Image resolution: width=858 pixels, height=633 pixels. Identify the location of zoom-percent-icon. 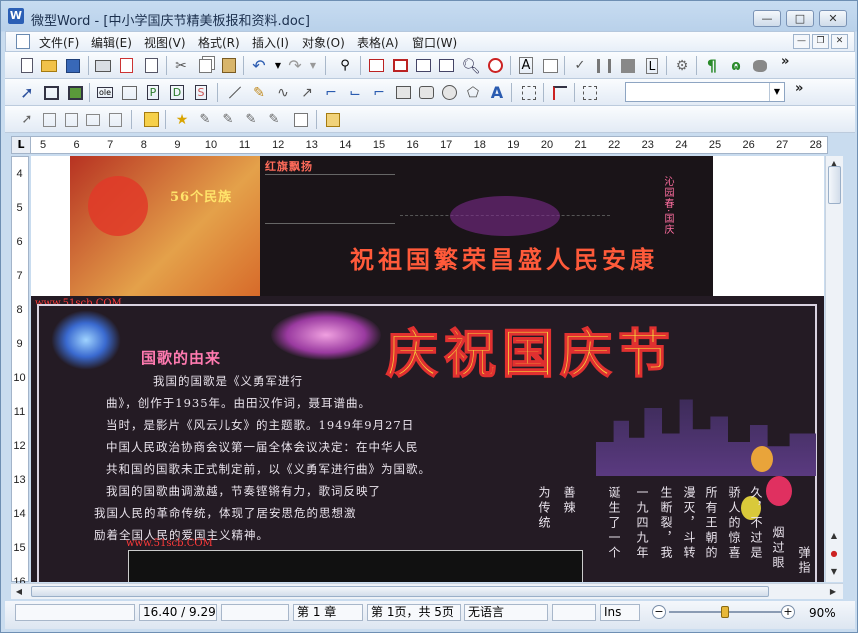
(495, 65).